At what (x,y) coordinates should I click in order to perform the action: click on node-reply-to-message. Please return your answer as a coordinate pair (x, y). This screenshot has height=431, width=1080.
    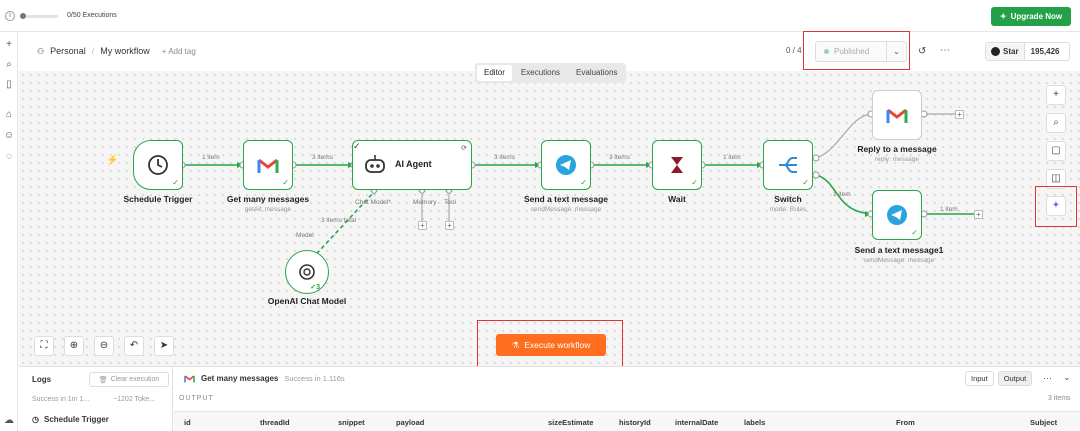
    Looking at the image, I should click on (897, 115).